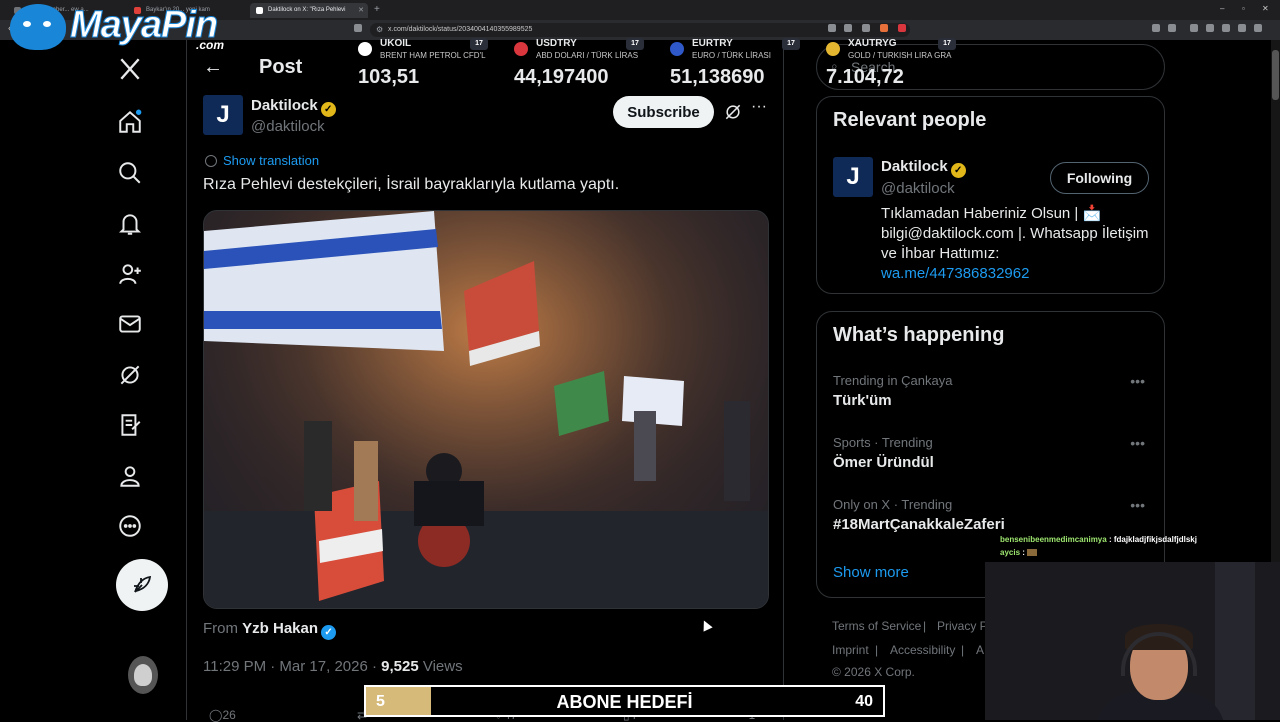  I want to click on verified-gold-icon: ✓, so click(958, 170).